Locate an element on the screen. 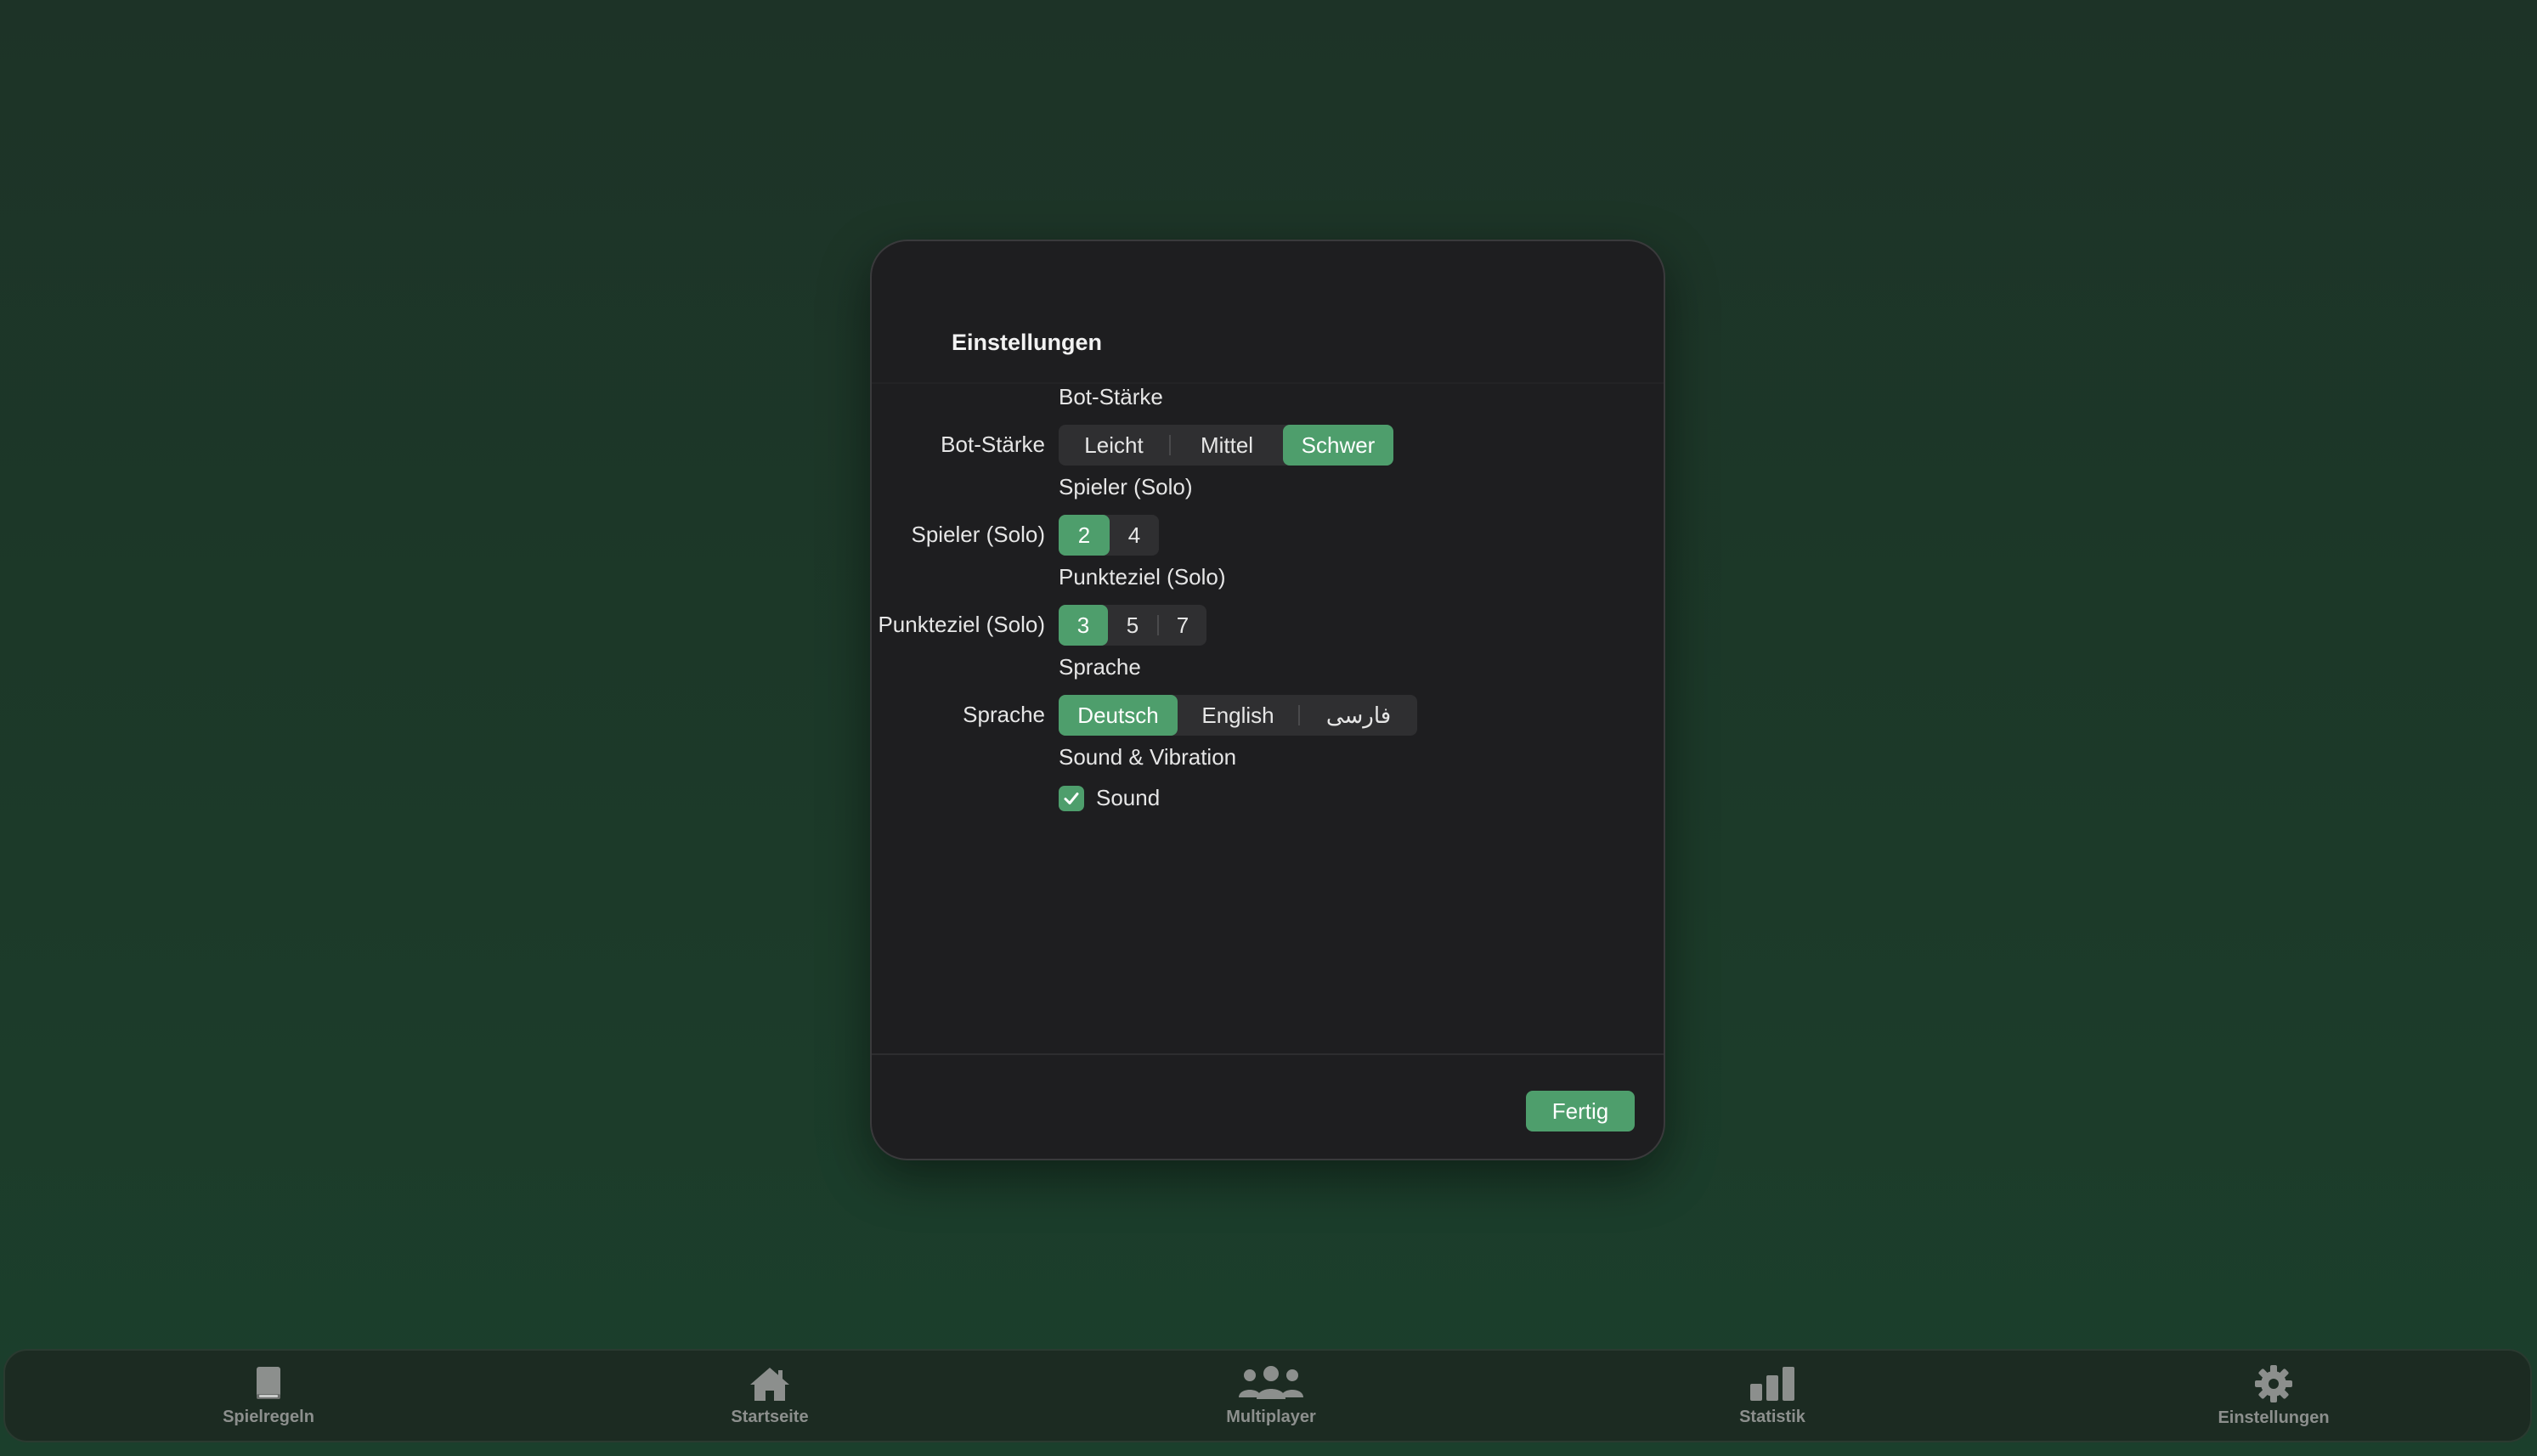  gear-icon is located at coordinates (2273, 1383).